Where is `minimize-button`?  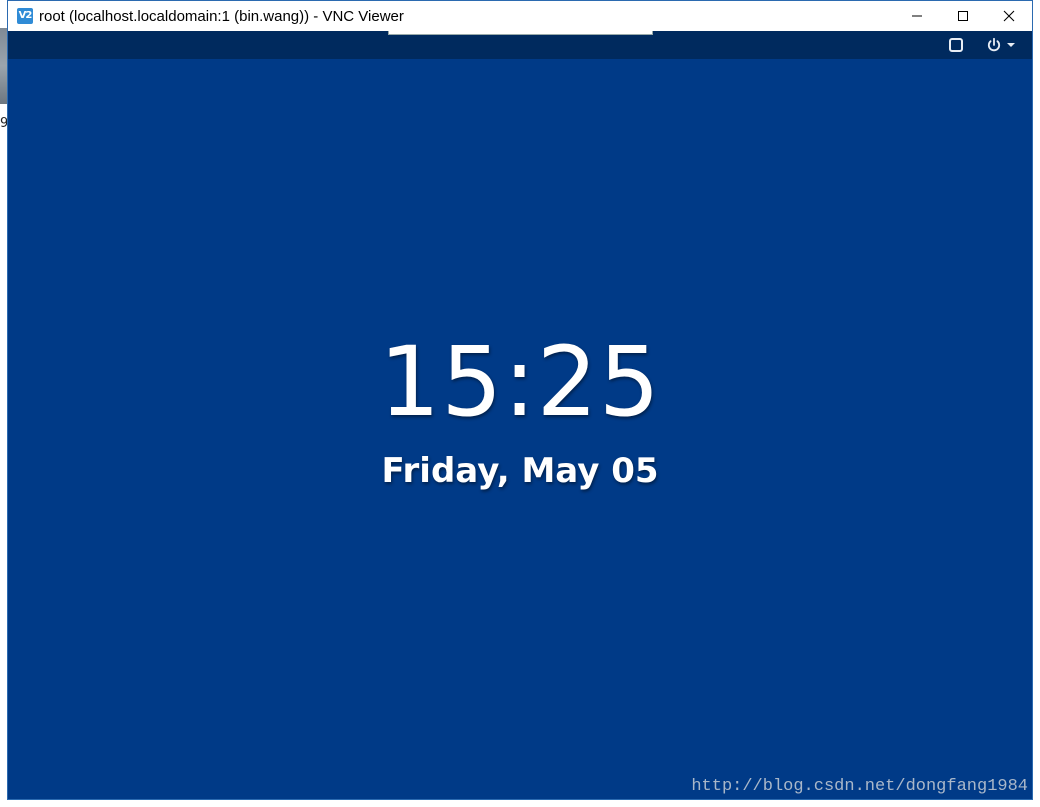
minimize-button is located at coordinates (917, 16).